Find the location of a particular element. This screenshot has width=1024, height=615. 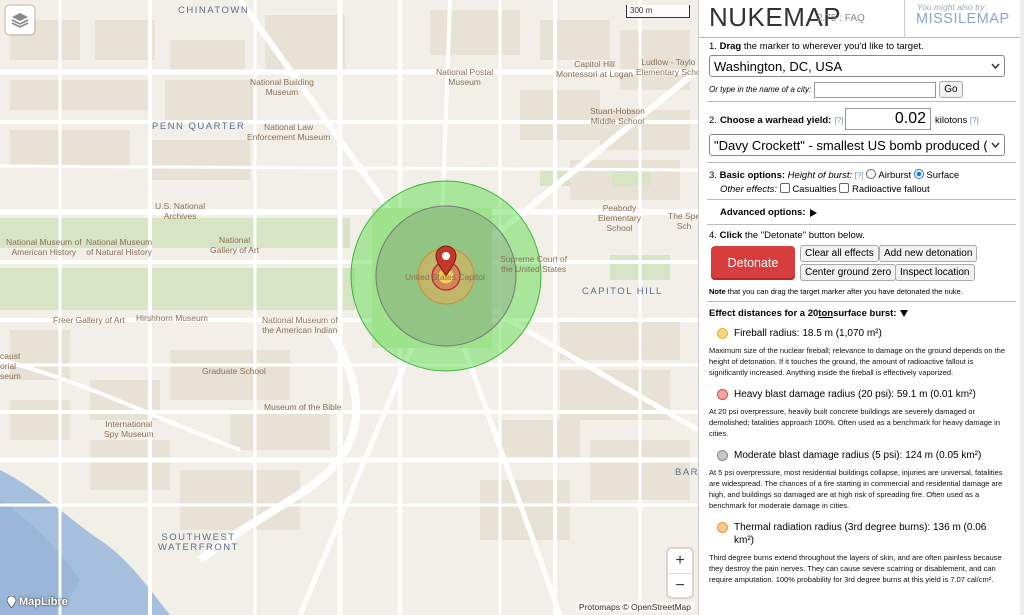

layers-button is located at coordinates (20, 20).